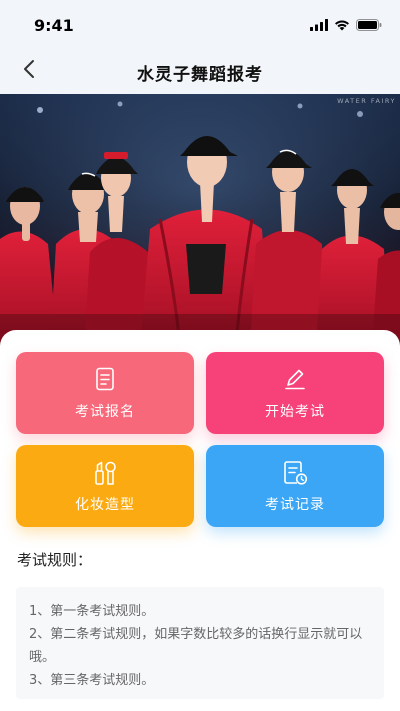 The image size is (400, 711). What do you see at coordinates (295, 412) in the screenshot?
I see `start-exam-label: 开始考试` at bounding box center [295, 412].